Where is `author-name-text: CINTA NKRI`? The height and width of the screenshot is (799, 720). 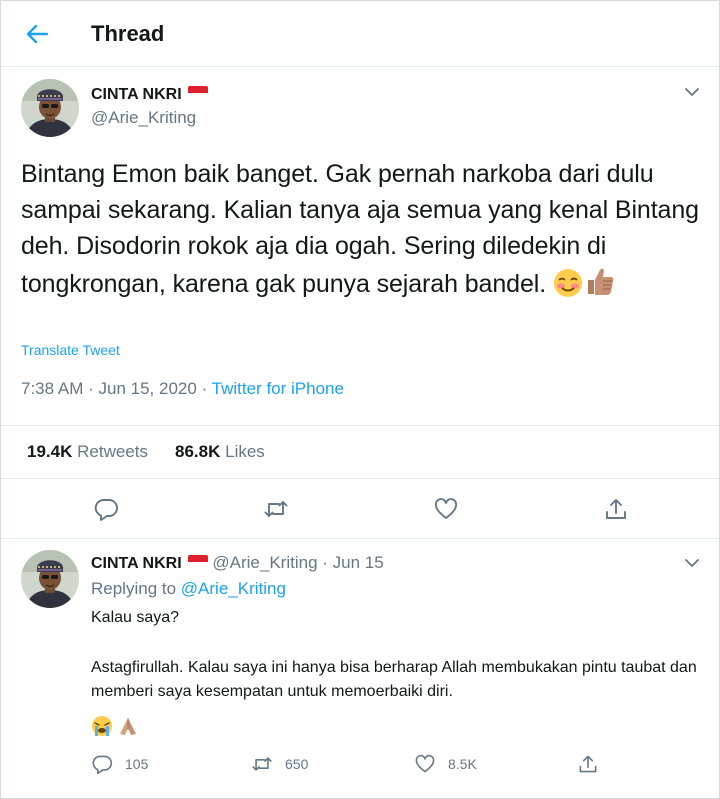
author-name-text: CINTA NKRI is located at coordinates (136, 94).